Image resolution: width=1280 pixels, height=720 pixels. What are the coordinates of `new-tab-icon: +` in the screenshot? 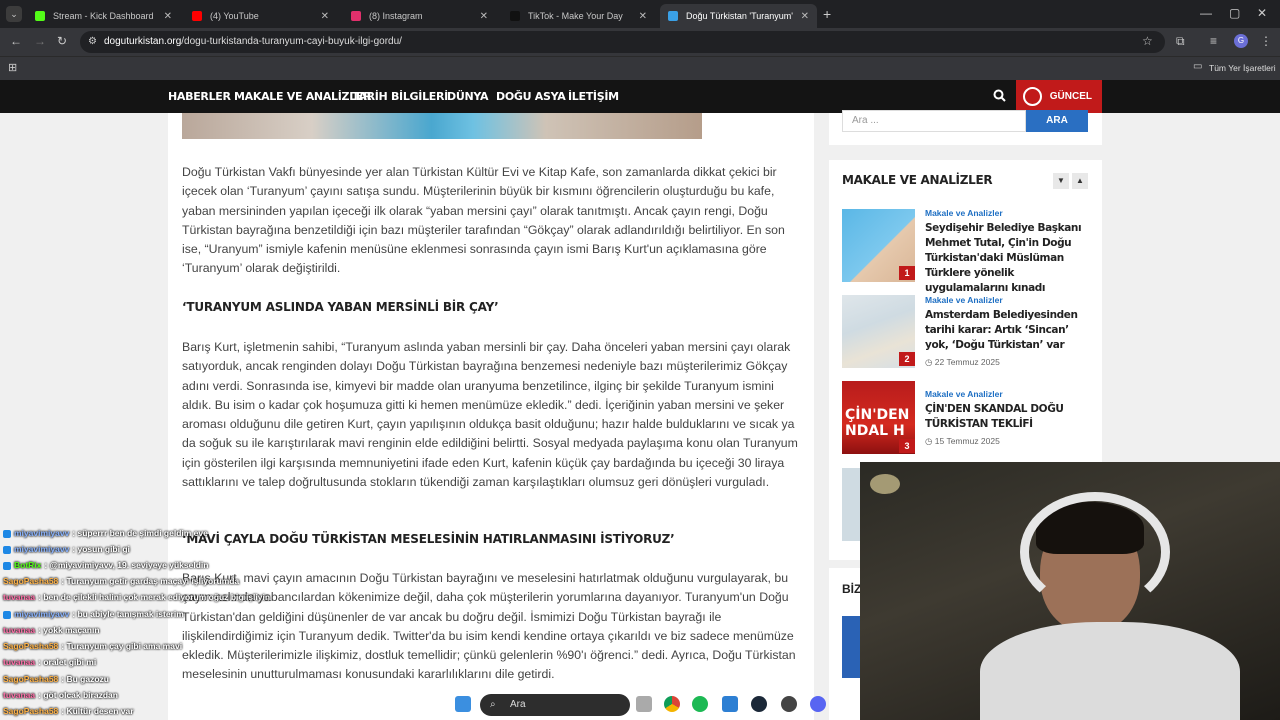 It's located at (827, 14).